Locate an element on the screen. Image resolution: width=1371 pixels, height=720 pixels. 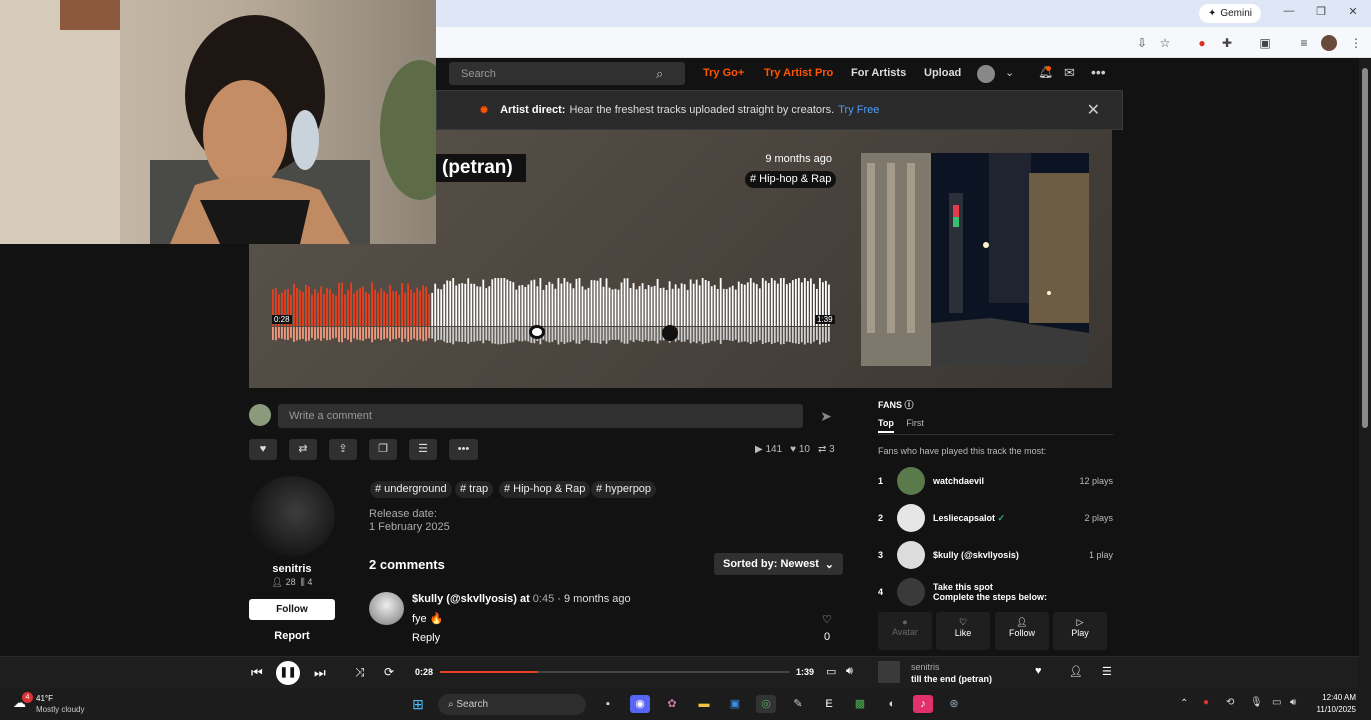
for-artists-link: For Artists is located at coordinates (878, 73).